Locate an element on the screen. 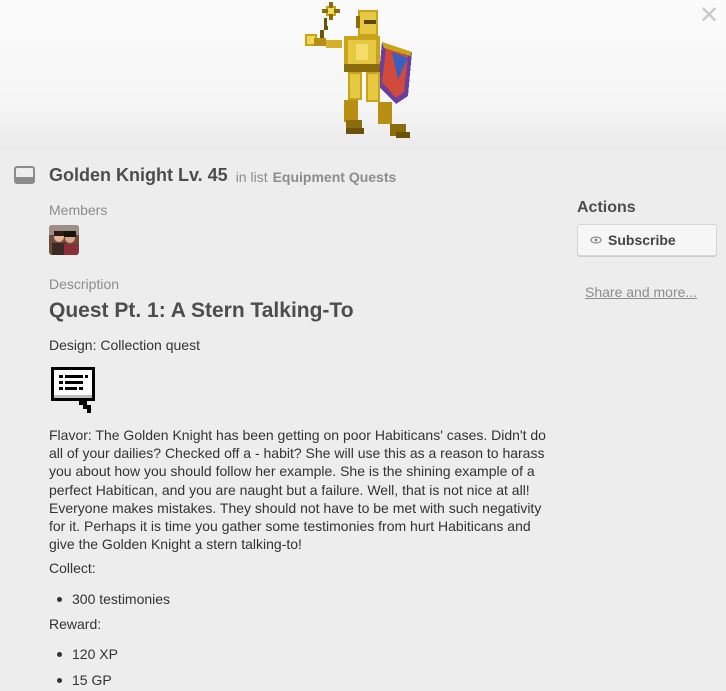 This screenshot has width=726, height=691. list-name-link: Equipment Quests is located at coordinates (335, 177).